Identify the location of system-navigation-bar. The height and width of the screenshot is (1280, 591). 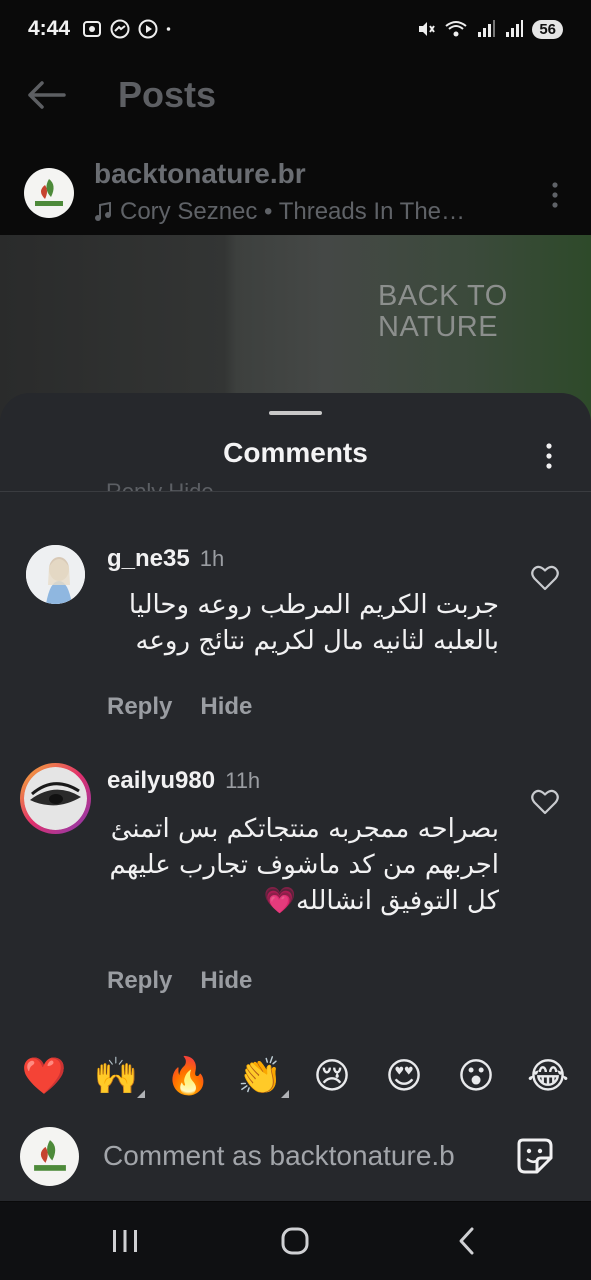
(295, 1241).